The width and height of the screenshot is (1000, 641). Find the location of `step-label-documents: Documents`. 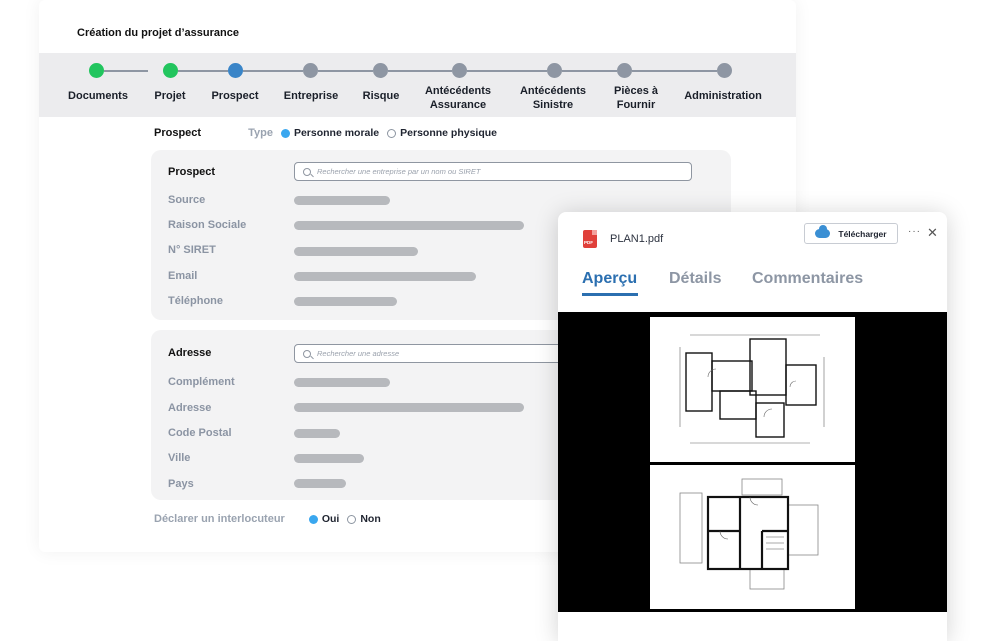

step-label-documents: Documents is located at coordinates (98, 96).